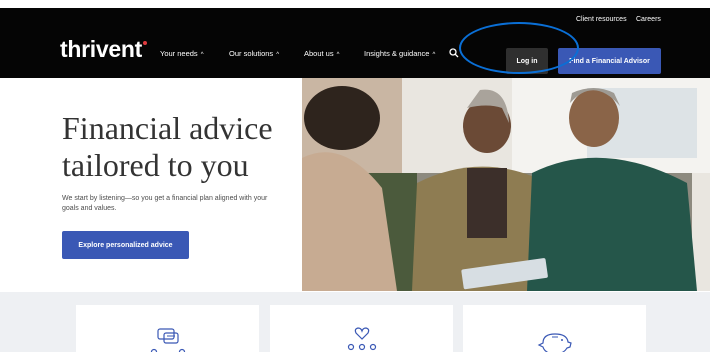 Image resolution: width=710 pixels, height=352 pixels. What do you see at coordinates (168, 340) in the screenshot?
I see `chat-guidance-icon` at bounding box center [168, 340].